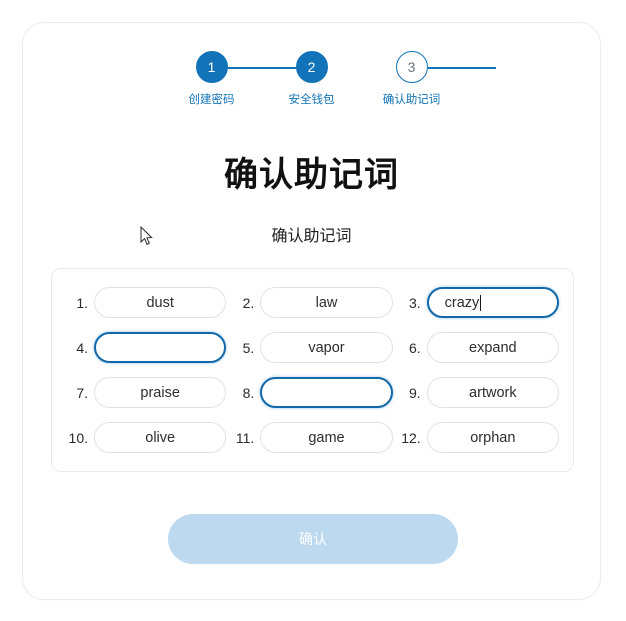 The height and width of the screenshot is (621, 626). I want to click on mnemonic-cell: 9. artwork, so click(479, 392).